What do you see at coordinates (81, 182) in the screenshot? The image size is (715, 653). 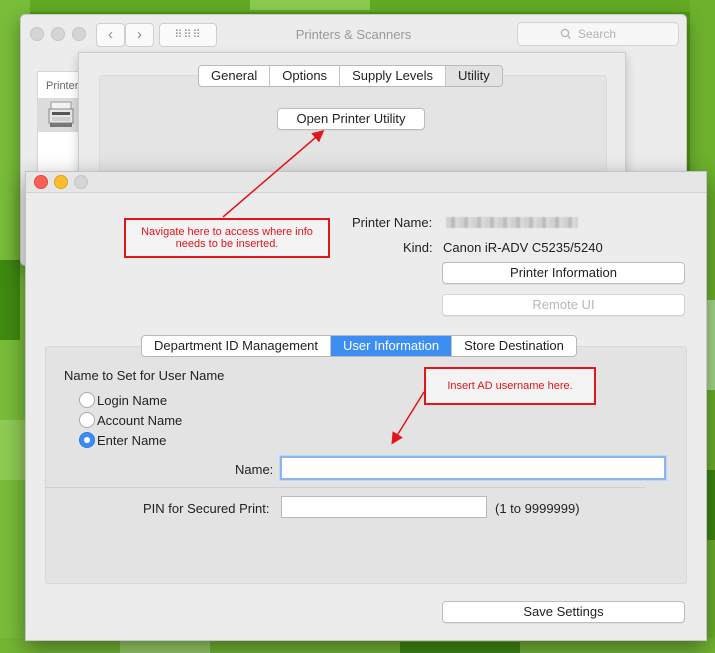 I see `zoom-icon` at bounding box center [81, 182].